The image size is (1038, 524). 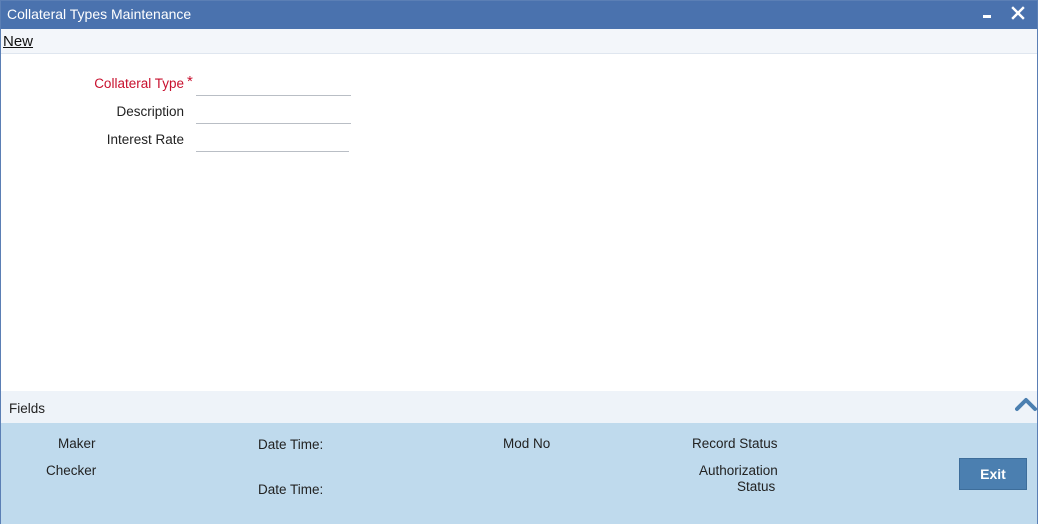 I want to click on description-row: Description, so click(x=201, y=112).